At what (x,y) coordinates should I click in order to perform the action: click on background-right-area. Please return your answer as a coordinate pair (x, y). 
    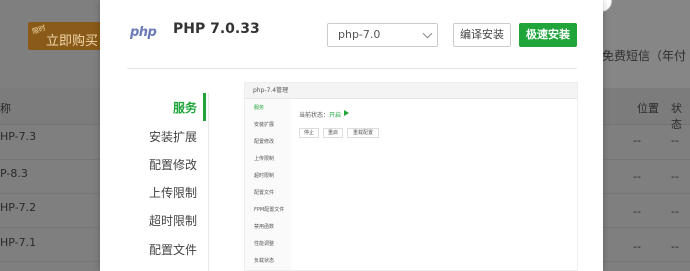
    Looking at the image, I should click on (645, 45).